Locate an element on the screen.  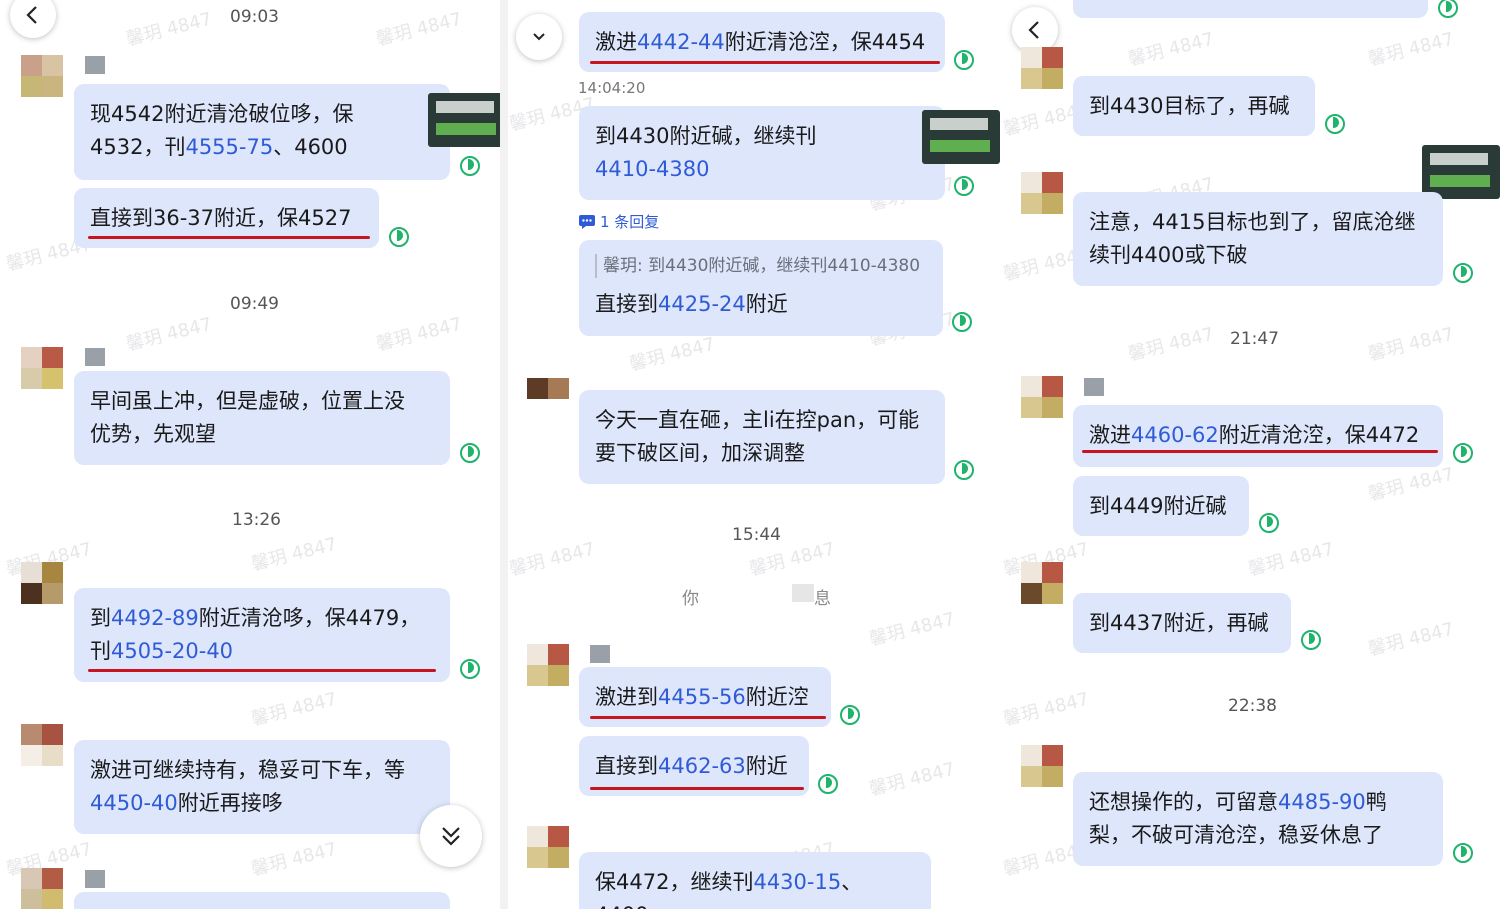
price-range: 4430-15 is located at coordinates (797, 882).